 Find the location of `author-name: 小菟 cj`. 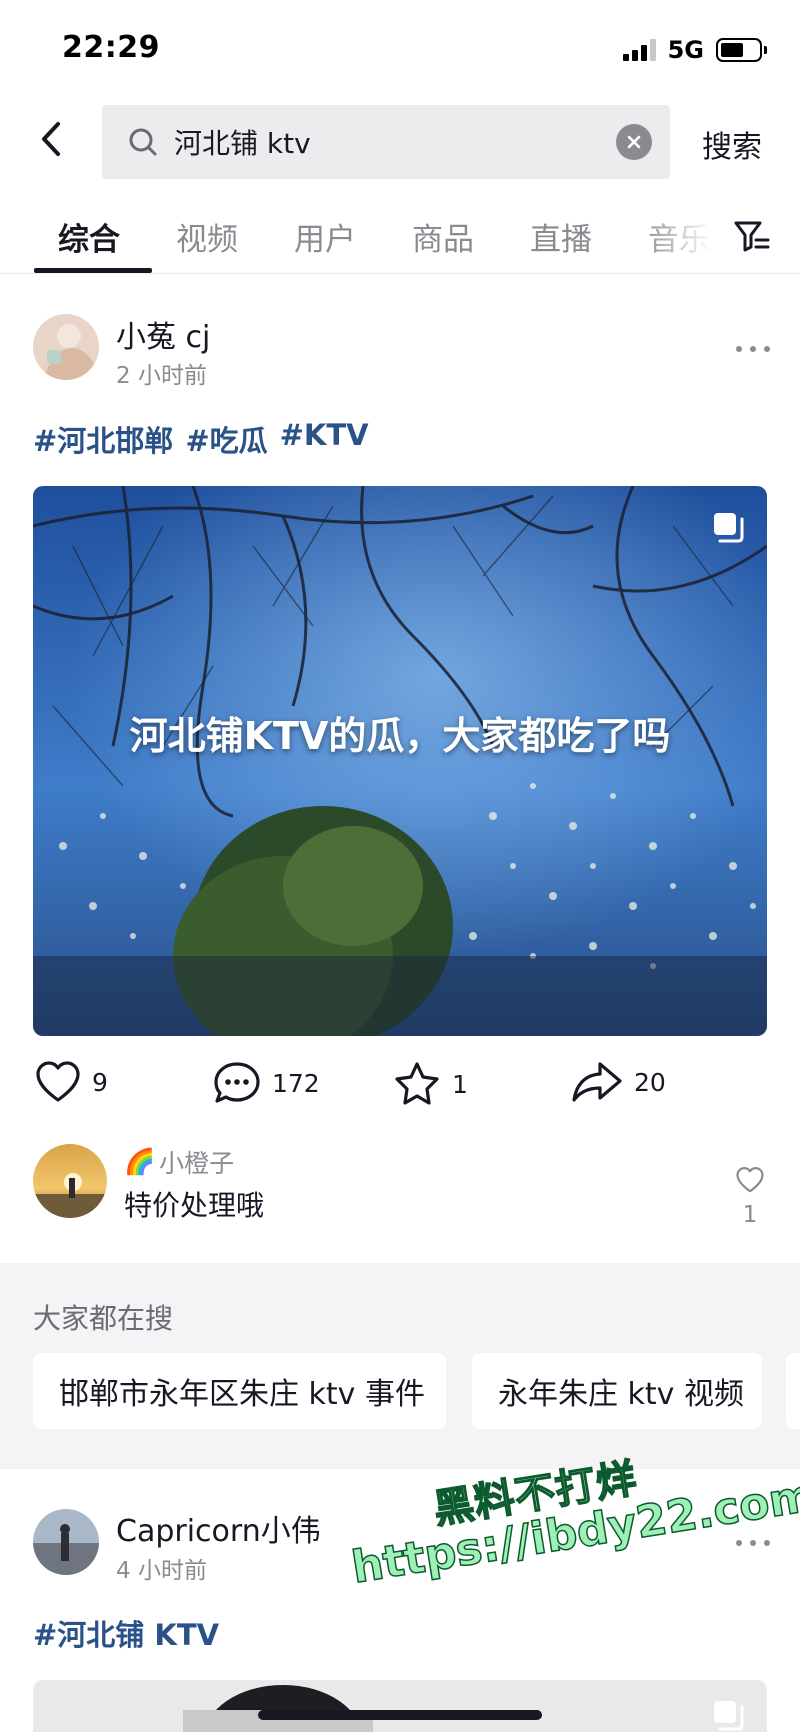

author-name: 小菟 cj is located at coordinates (163, 334).